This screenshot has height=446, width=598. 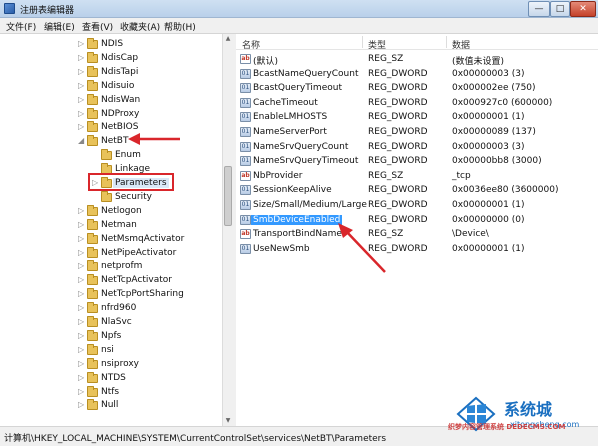 I want to click on watermark-dedecms: 织梦内容管理系统 DEDECMS.COM, so click(x=507, y=427).